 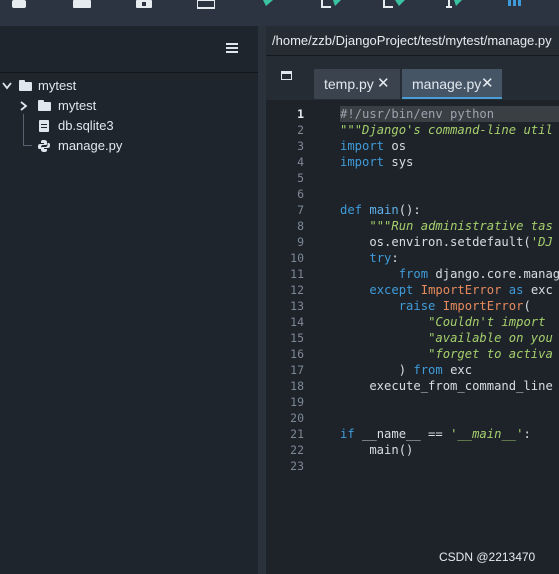 I want to click on code-line: raise ImportError(, so click(x=449, y=306).